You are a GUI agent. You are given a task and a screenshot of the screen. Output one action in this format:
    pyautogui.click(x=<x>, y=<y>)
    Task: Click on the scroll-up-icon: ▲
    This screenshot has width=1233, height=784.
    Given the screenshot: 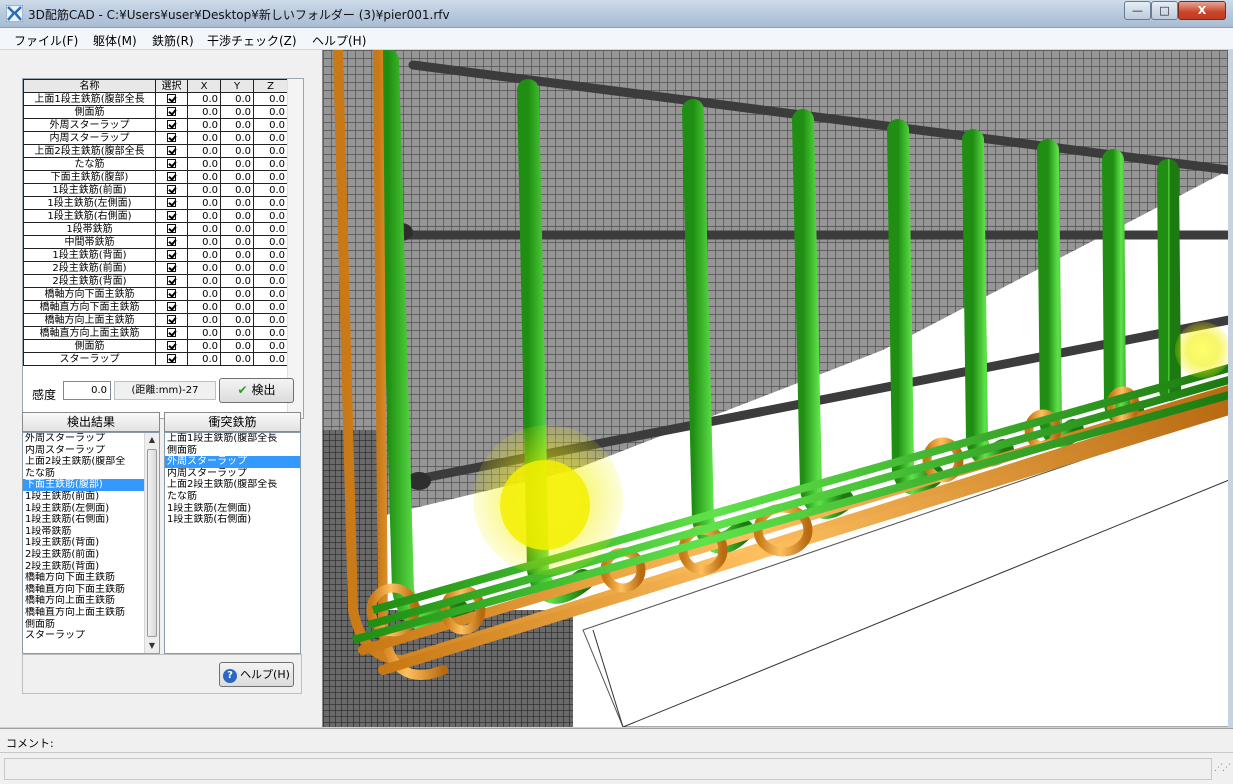 What is the action you would take?
    pyautogui.click(x=152, y=440)
    